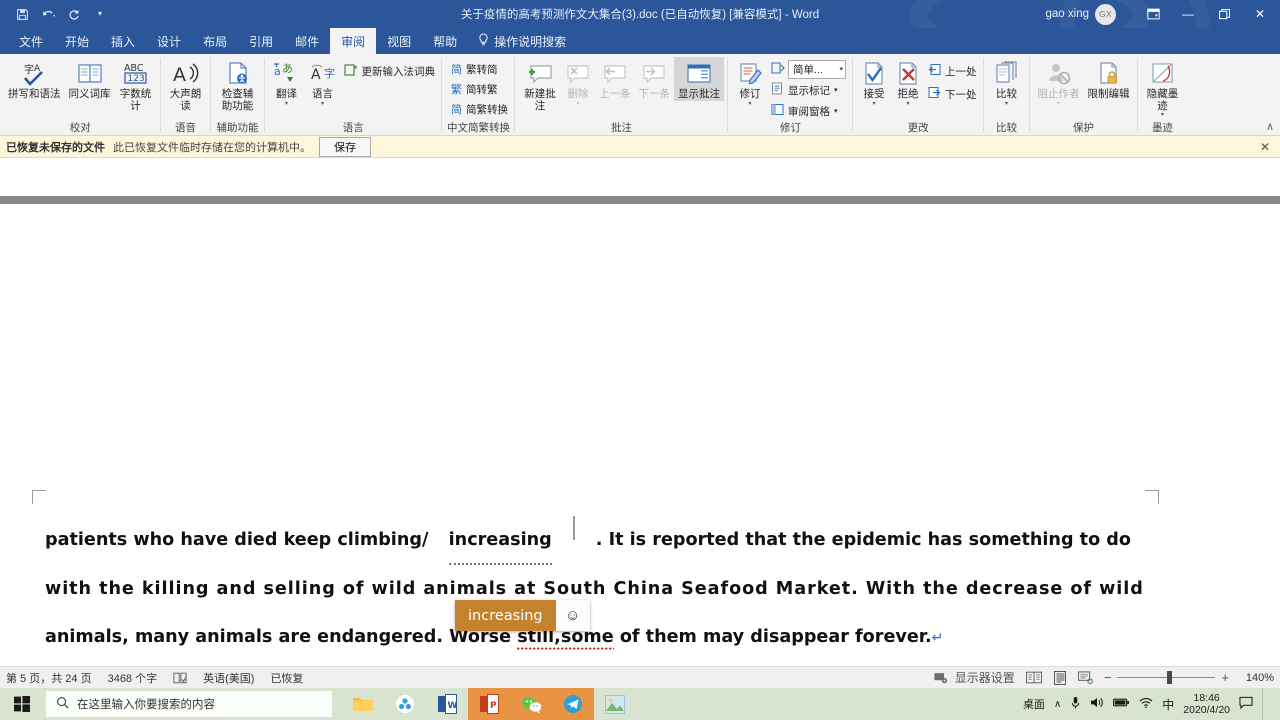 This screenshot has width=1280, height=720. I want to click on battery-icon, so click(1121, 704).